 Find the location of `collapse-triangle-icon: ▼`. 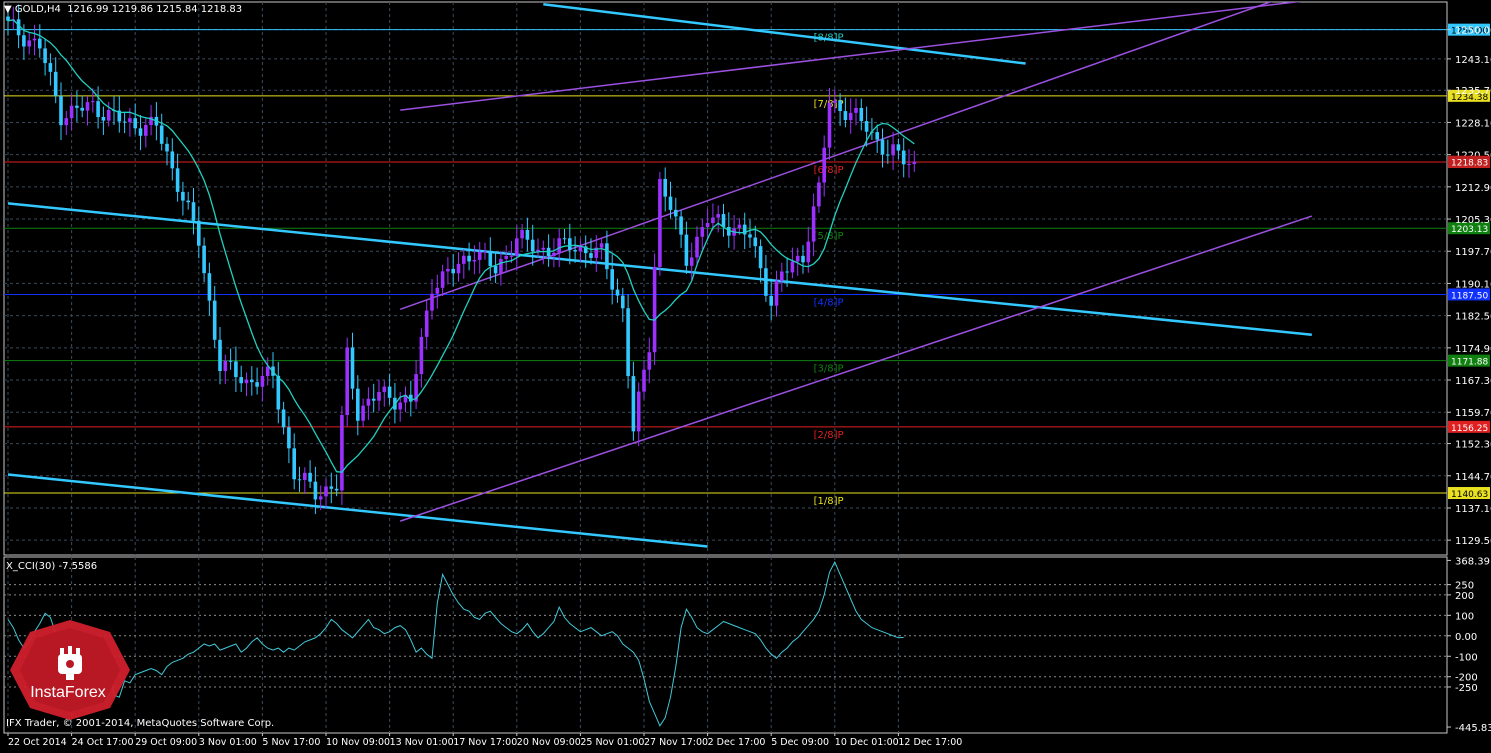

collapse-triangle-icon: ▼ is located at coordinates (9, 9).